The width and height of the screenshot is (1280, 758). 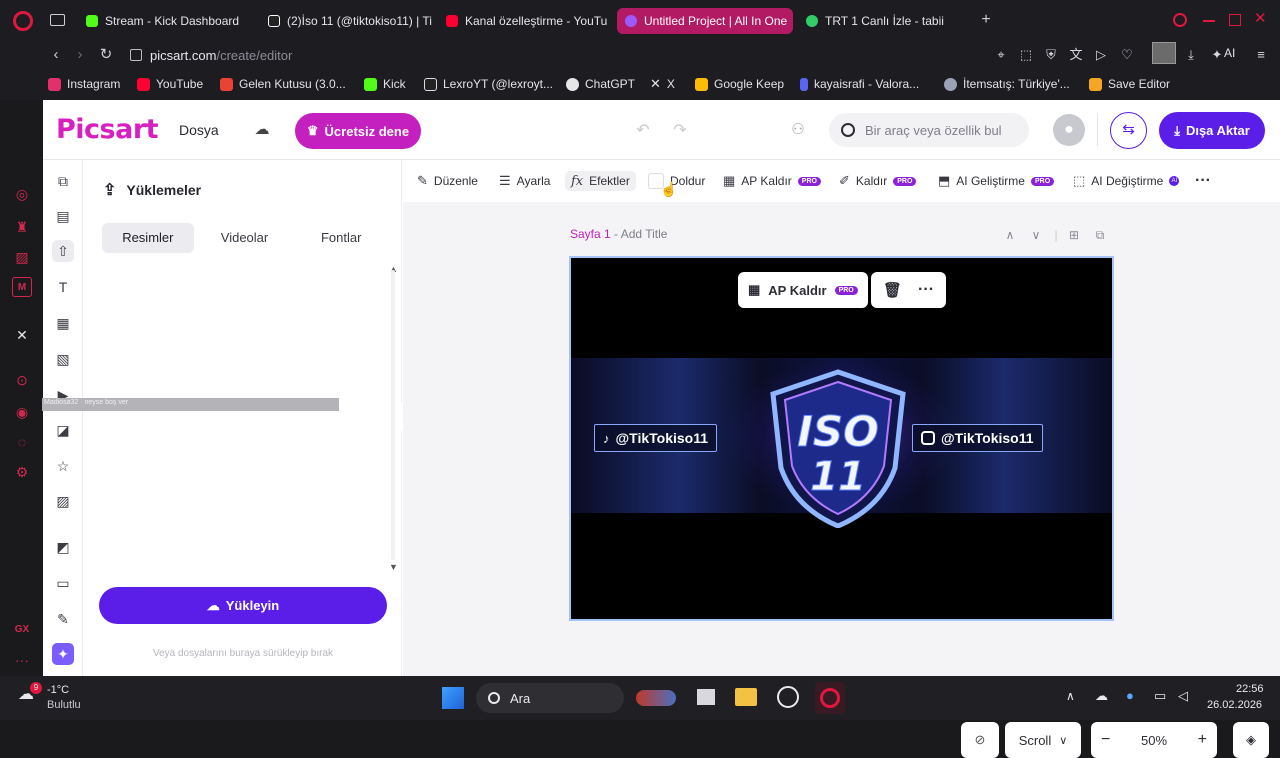 I want to click on trash-icon: 🗑, so click(x=892, y=290).